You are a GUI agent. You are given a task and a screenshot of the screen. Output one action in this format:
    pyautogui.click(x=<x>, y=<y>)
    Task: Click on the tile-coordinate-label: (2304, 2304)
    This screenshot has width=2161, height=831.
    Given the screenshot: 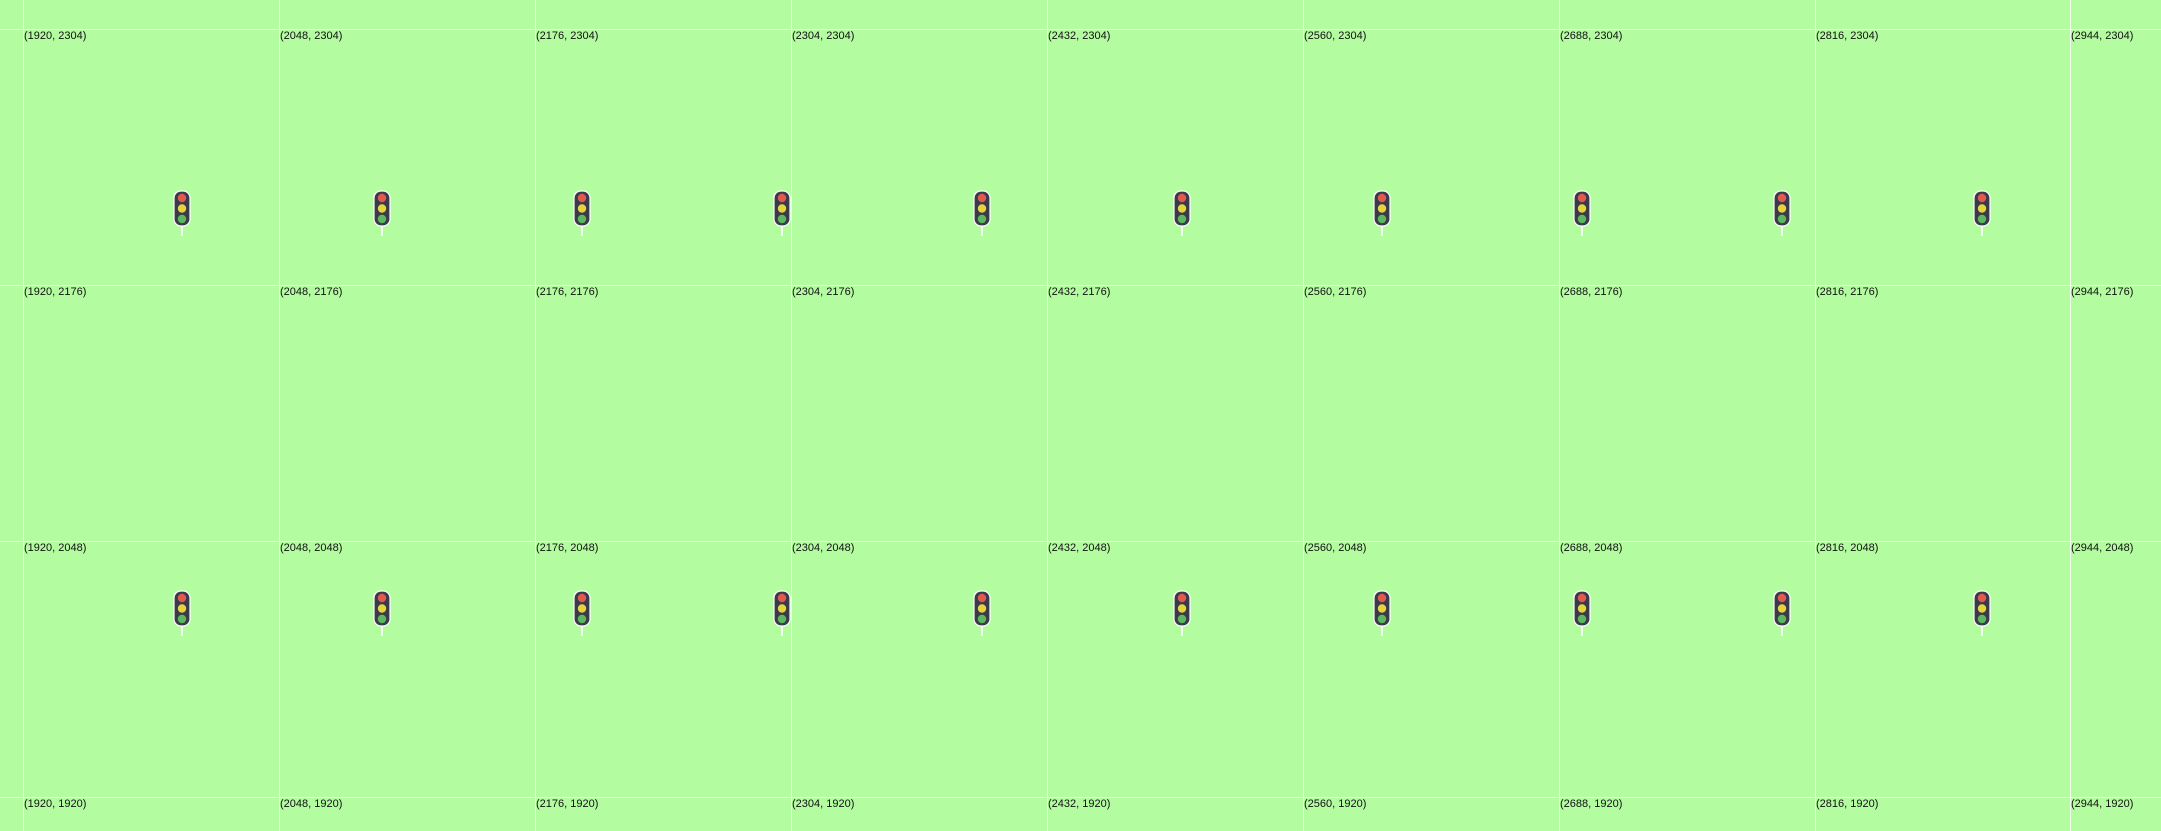 What is the action you would take?
    pyautogui.click(x=823, y=36)
    